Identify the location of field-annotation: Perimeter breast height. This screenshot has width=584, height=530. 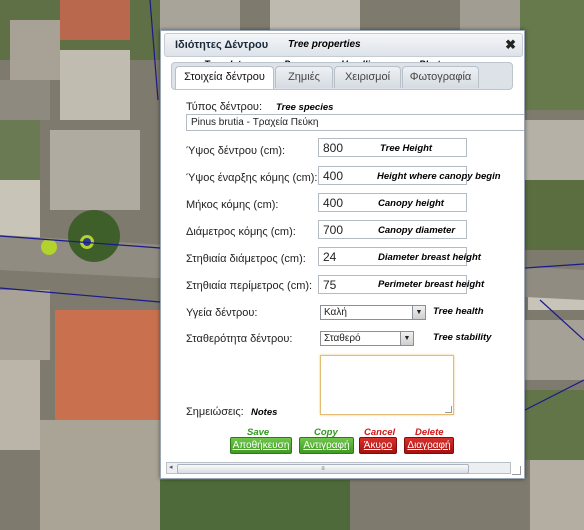
(431, 284).